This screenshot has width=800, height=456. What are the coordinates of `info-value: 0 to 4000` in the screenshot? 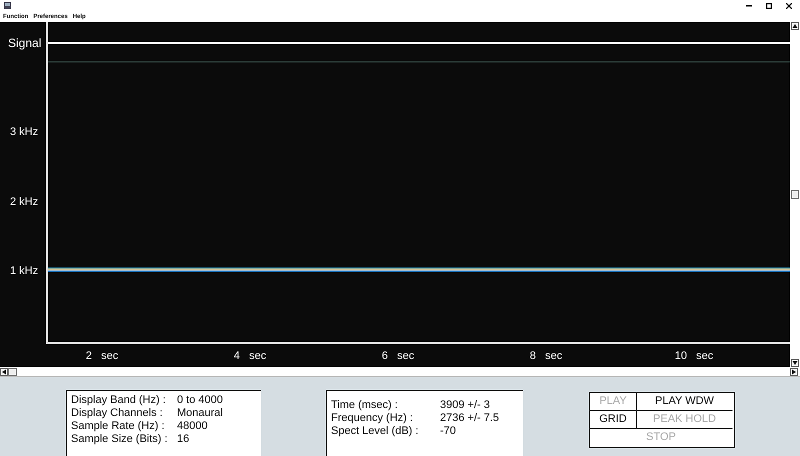 It's located at (200, 400).